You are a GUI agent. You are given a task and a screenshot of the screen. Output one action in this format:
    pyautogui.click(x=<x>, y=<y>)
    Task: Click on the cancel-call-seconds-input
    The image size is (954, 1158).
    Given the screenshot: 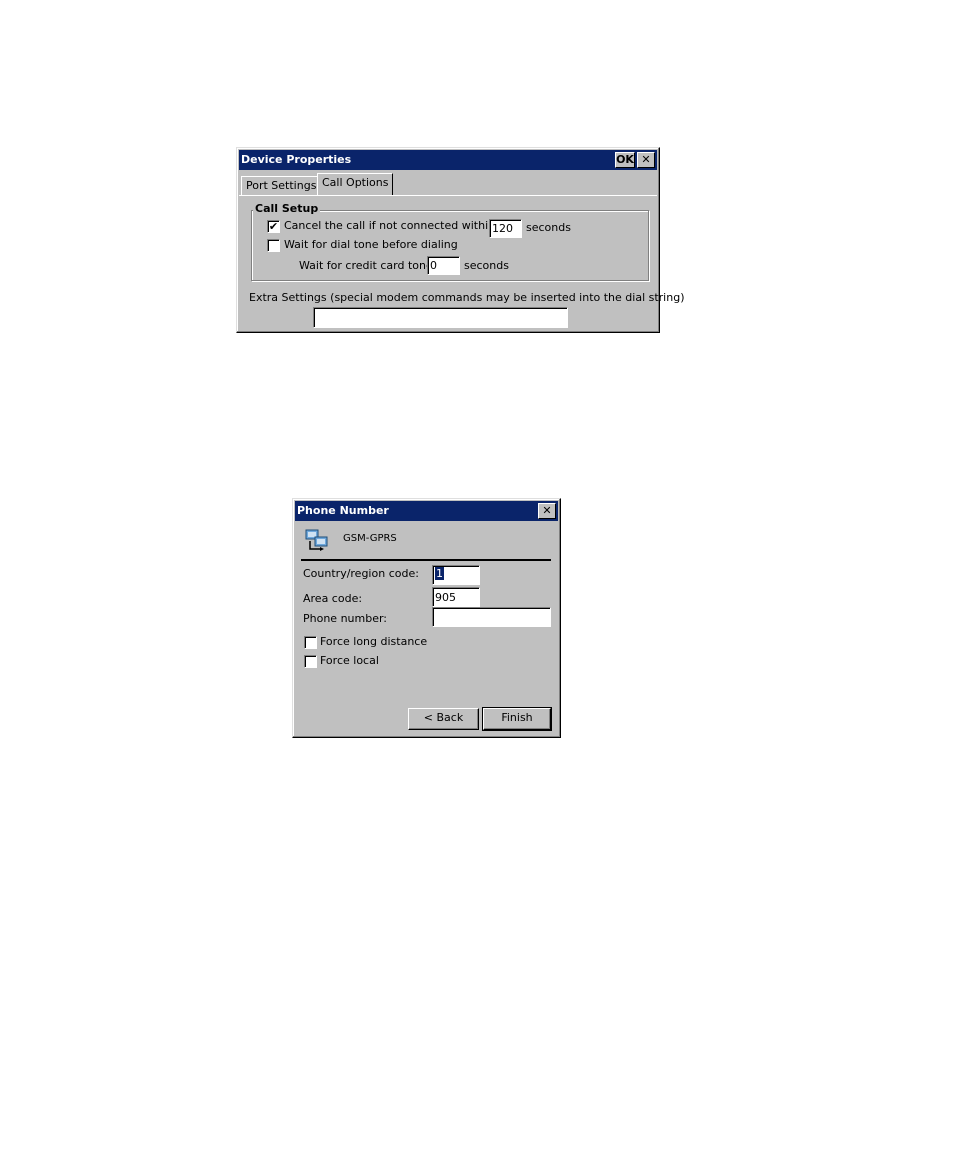 What is the action you would take?
    pyautogui.click(x=505, y=228)
    